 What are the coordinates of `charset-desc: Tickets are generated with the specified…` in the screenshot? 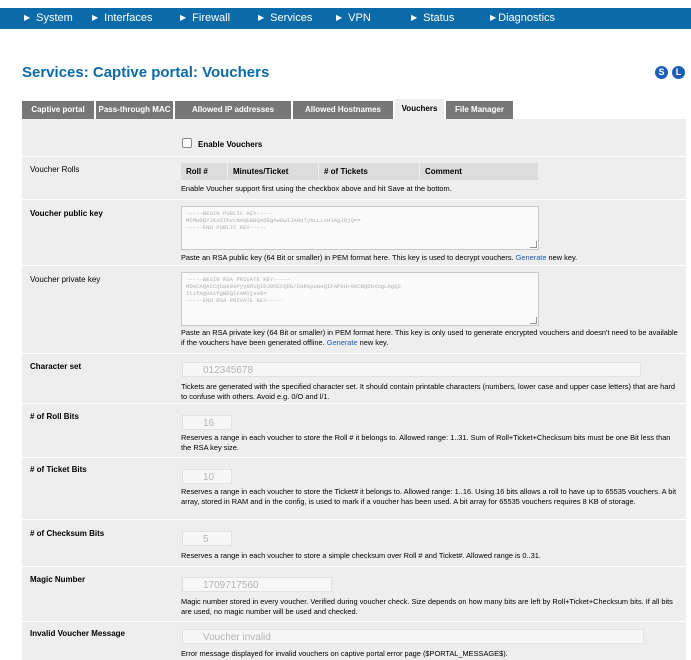 It's located at (428, 391).